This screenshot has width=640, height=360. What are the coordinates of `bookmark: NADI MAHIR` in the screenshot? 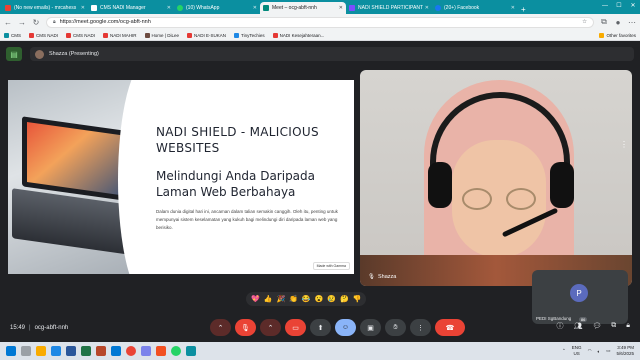 It's located at (120, 35).